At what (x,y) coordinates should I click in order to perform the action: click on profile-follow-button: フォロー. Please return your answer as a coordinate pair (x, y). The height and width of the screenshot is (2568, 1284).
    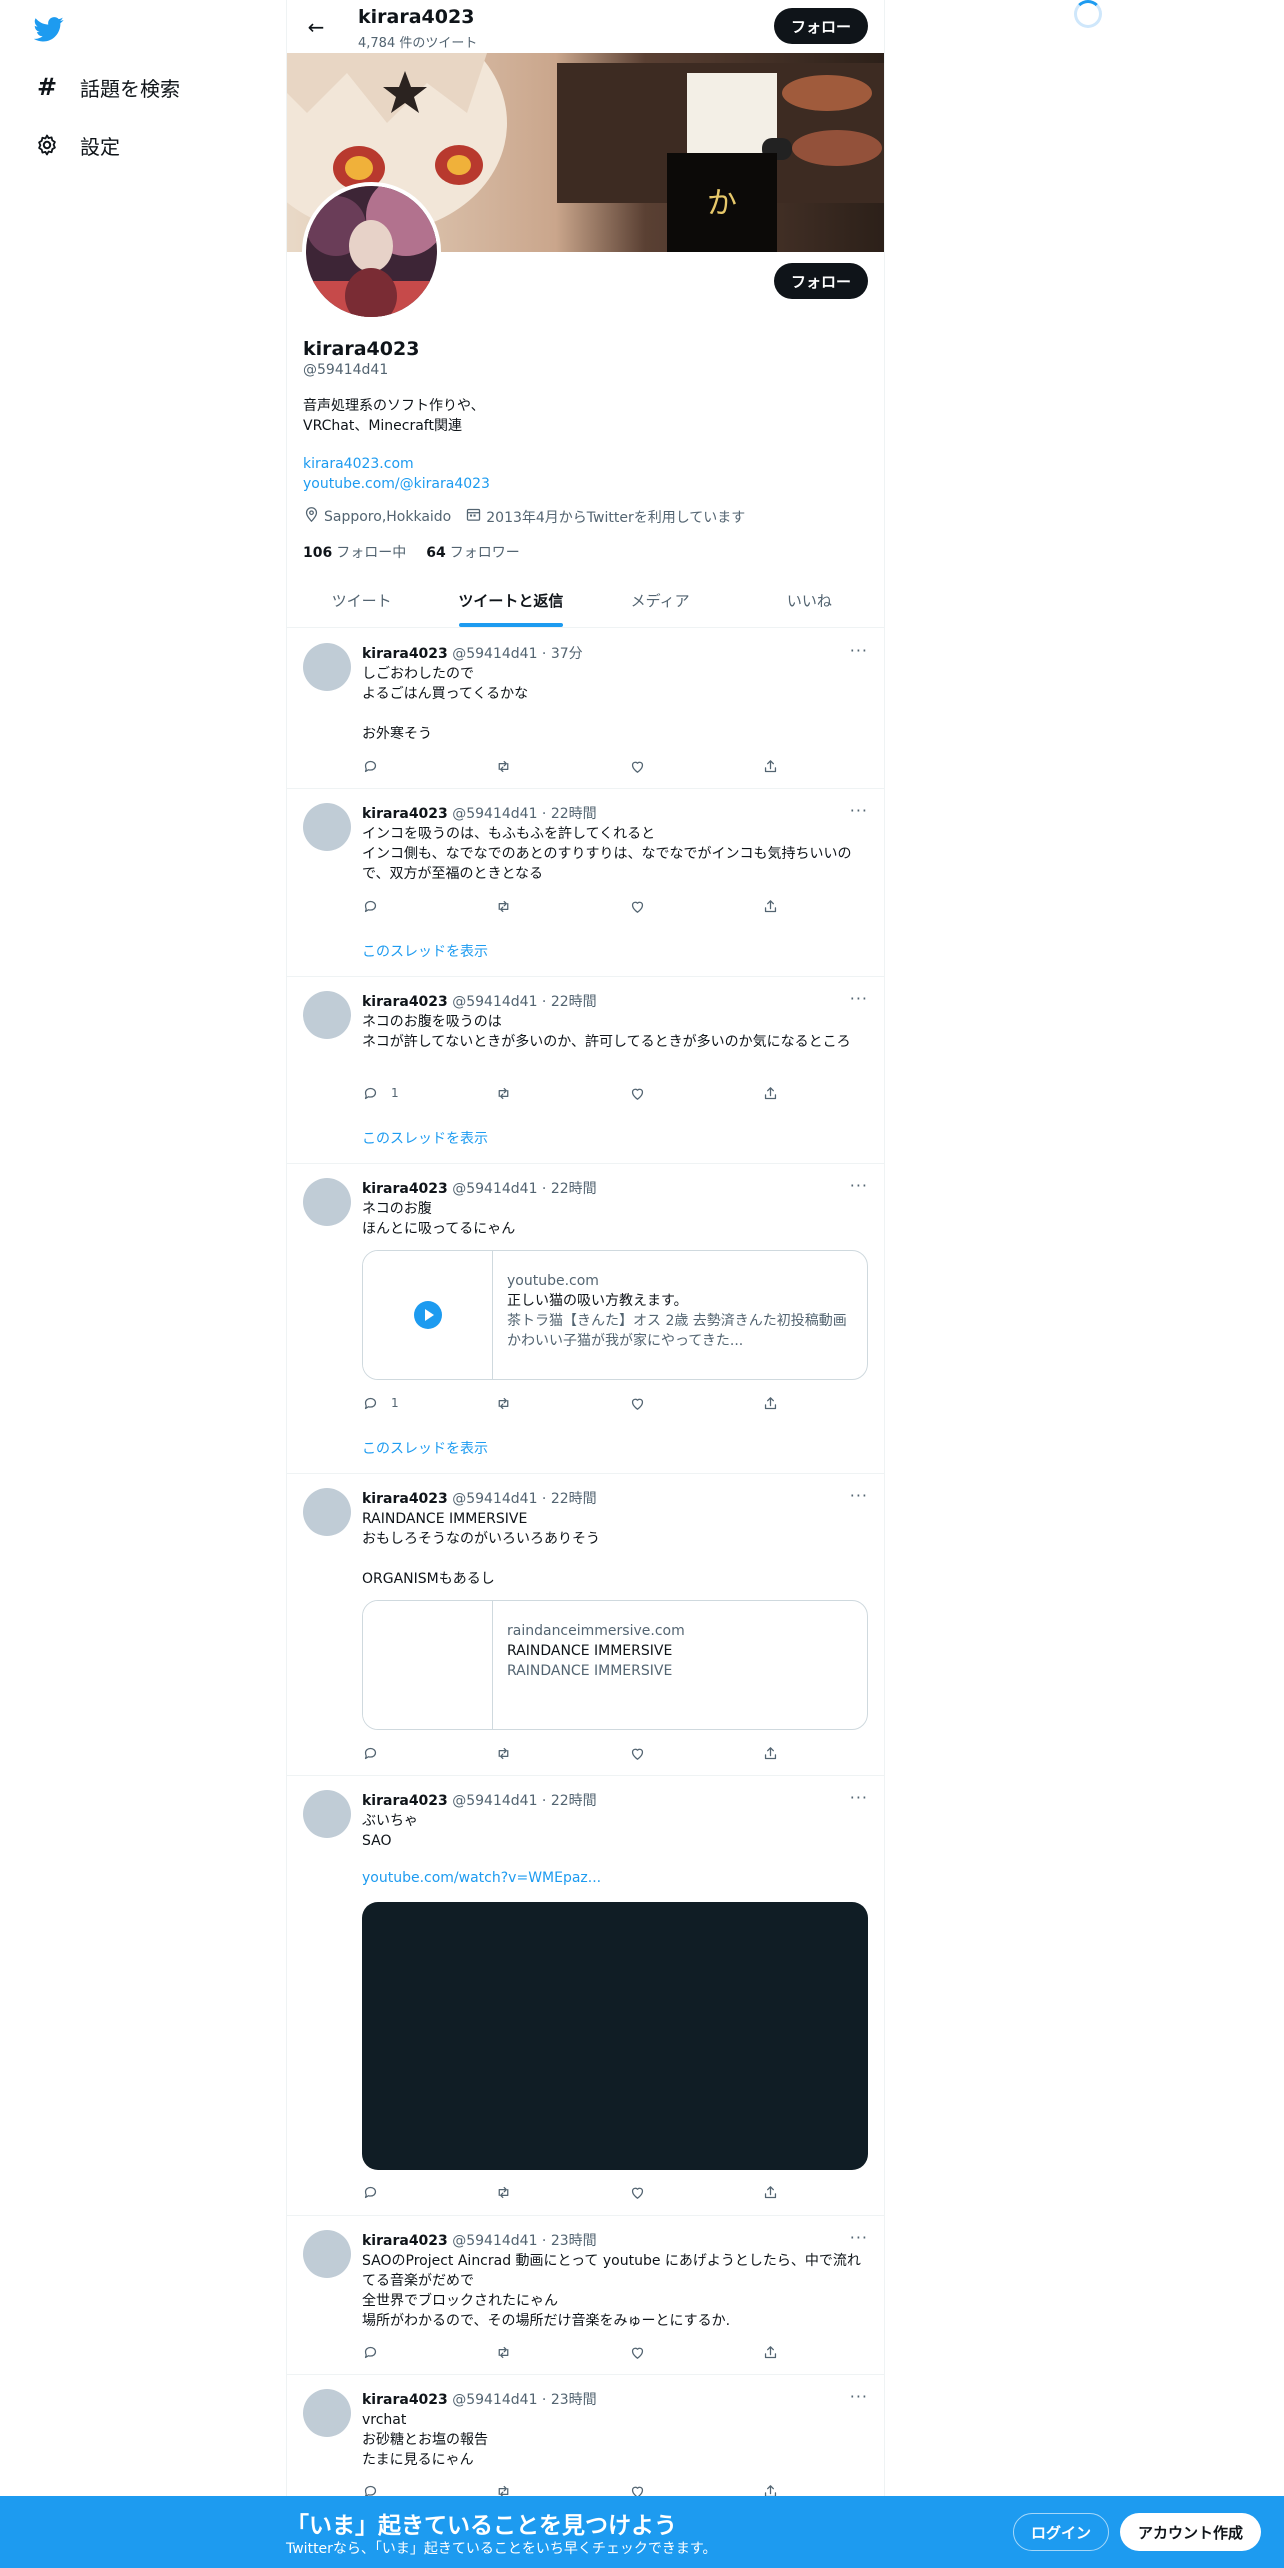
    Looking at the image, I should click on (821, 281).